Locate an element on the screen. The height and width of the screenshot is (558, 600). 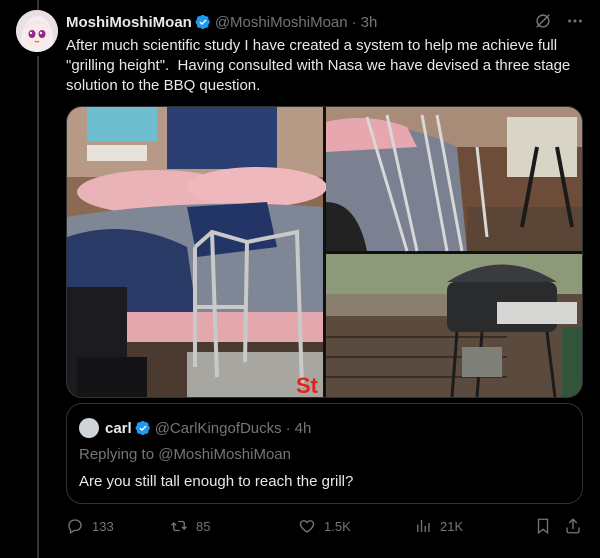
post-header: MoshiMoshiMoan @MoshiMoshiMoan · 3h is located at coordinates (325, 22).